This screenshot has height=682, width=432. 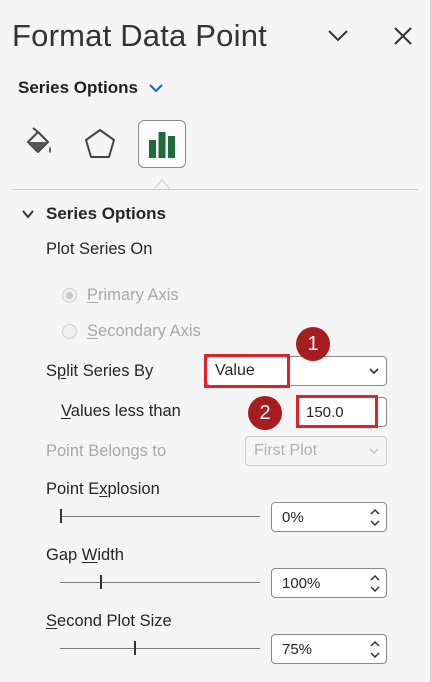 I want to click on tab-fill-line, so click(x=38, y=144).